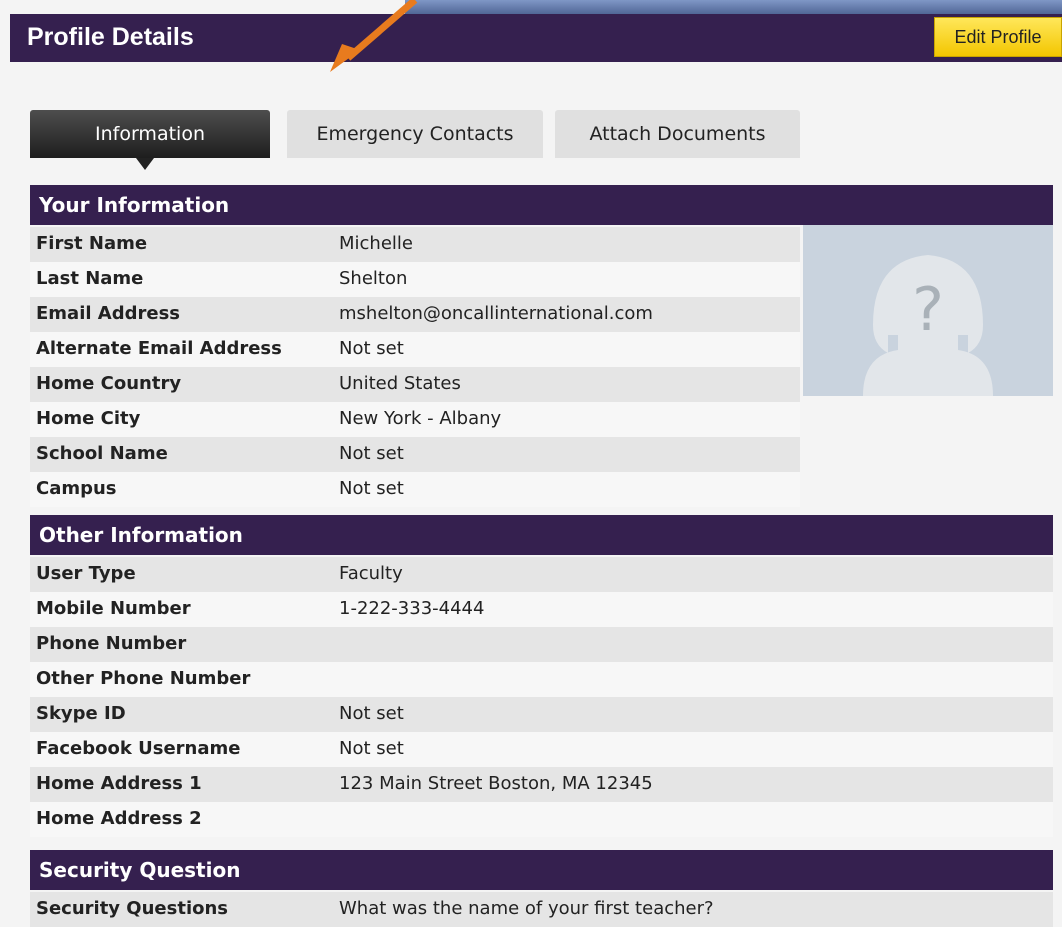  What do you see at coordinates (526, 908) in the screenshot?
I see `field-value: What was the name of your first teacher?` at bounding box center [526, 908].